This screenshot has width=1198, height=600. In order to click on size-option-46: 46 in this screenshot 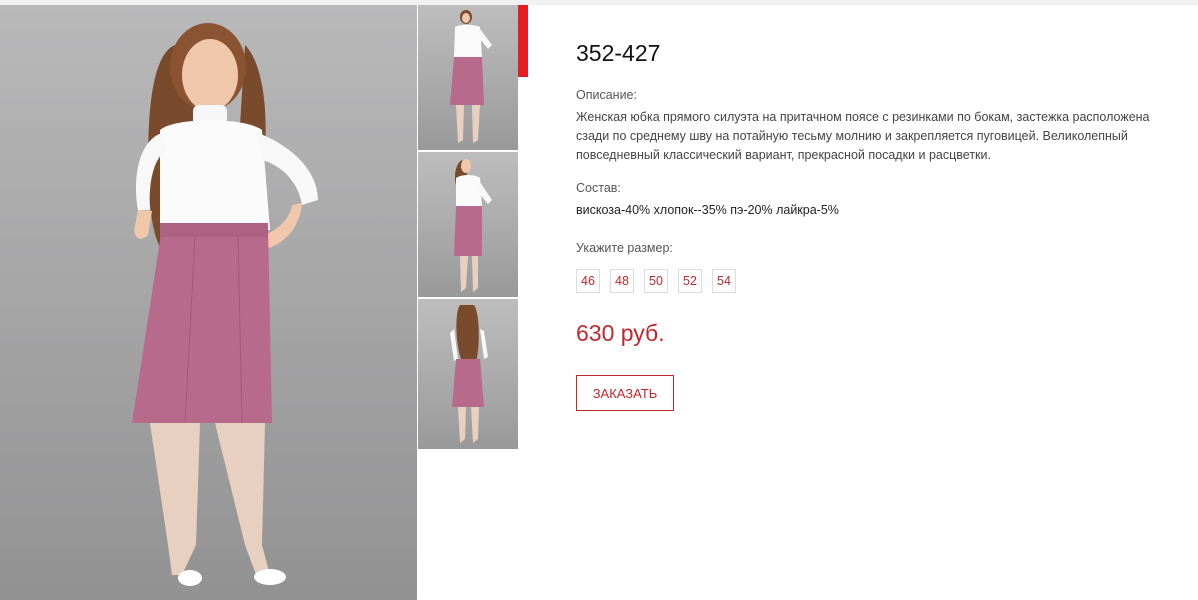, I will do `click(588, 281)`.